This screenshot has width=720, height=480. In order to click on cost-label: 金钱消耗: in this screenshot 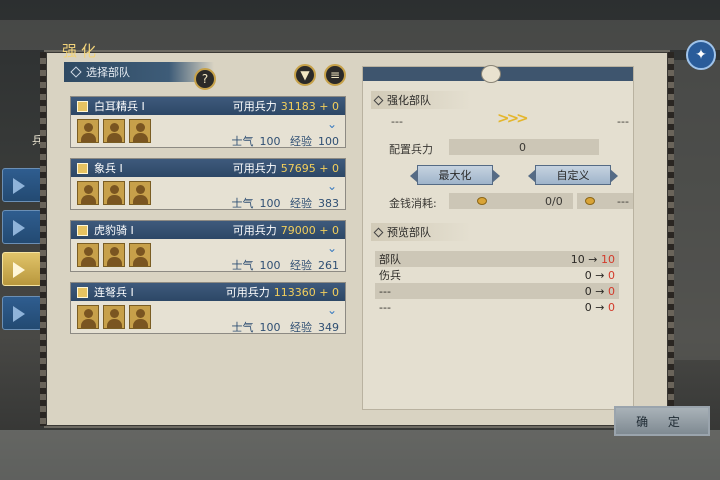, I will do `click(413, 203)`.